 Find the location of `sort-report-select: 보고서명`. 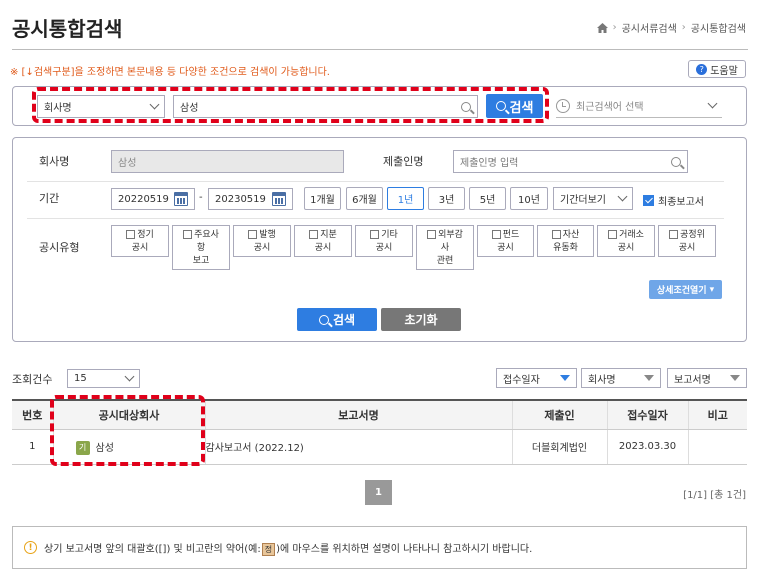

sort-report-select: 보고서명 is located at coordinates (707, 378).